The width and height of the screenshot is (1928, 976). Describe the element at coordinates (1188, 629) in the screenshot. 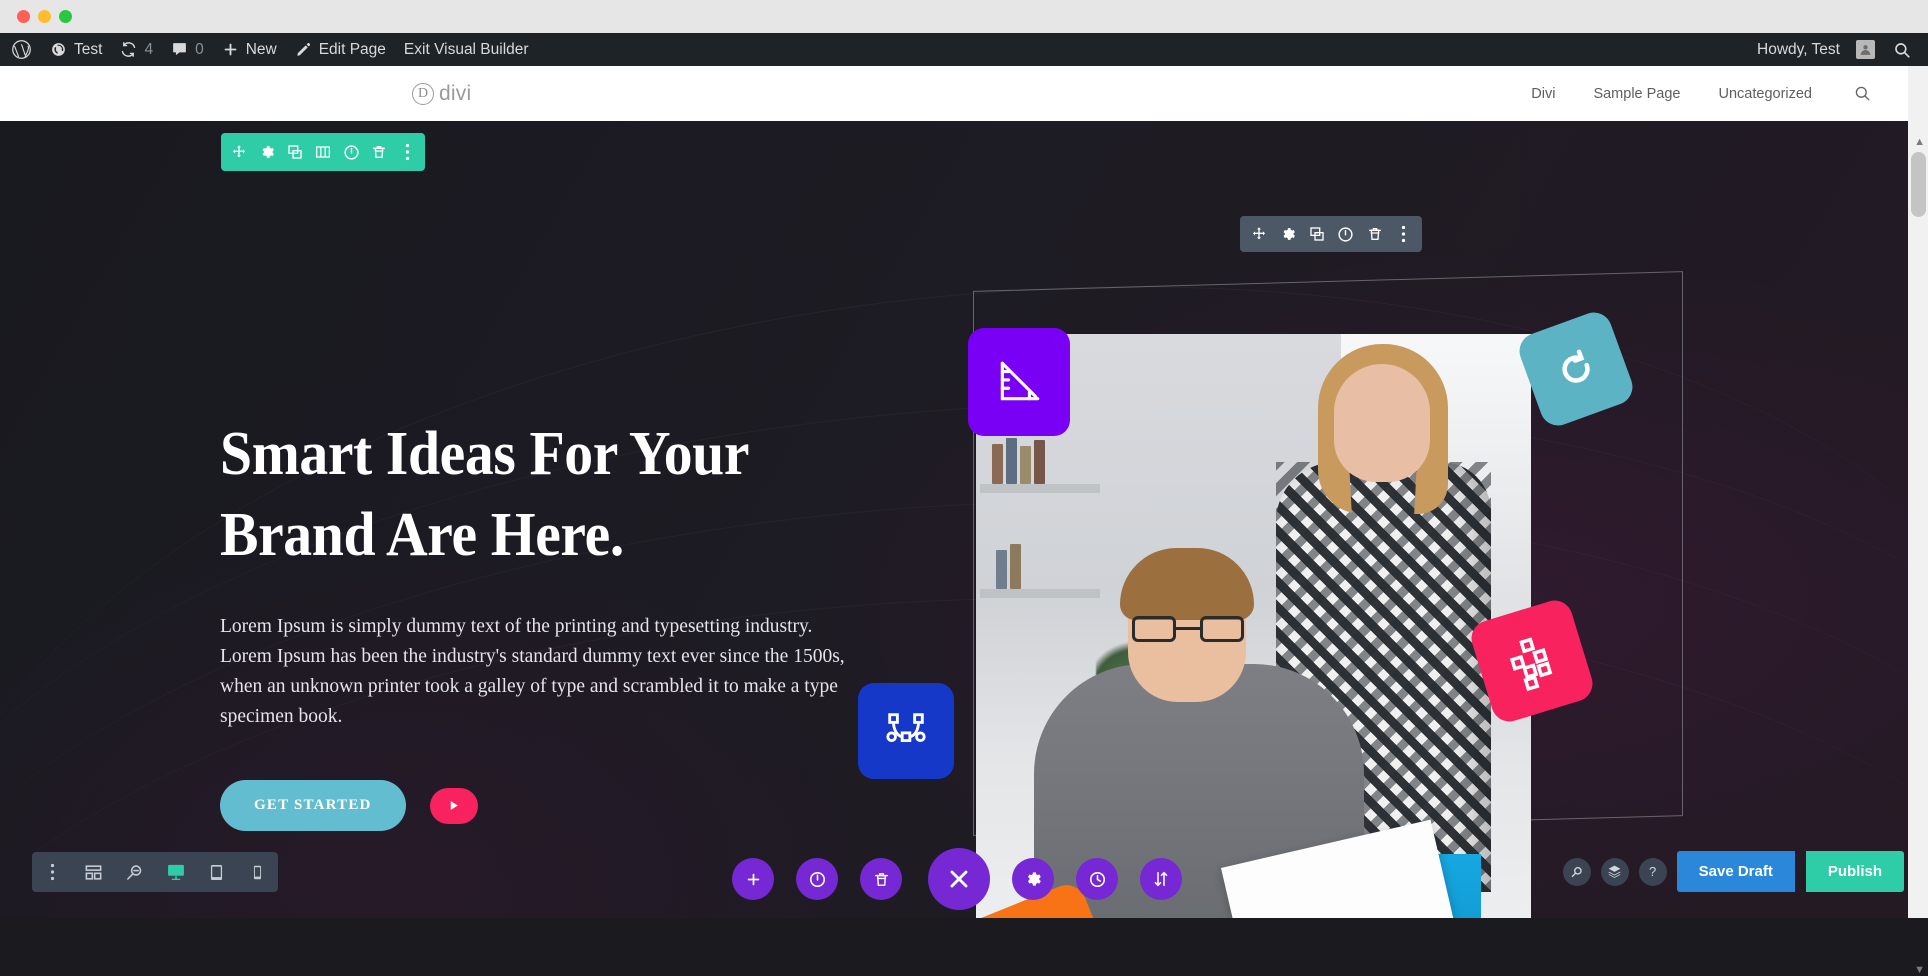

I see `photo-person-man-glasses` at that location.